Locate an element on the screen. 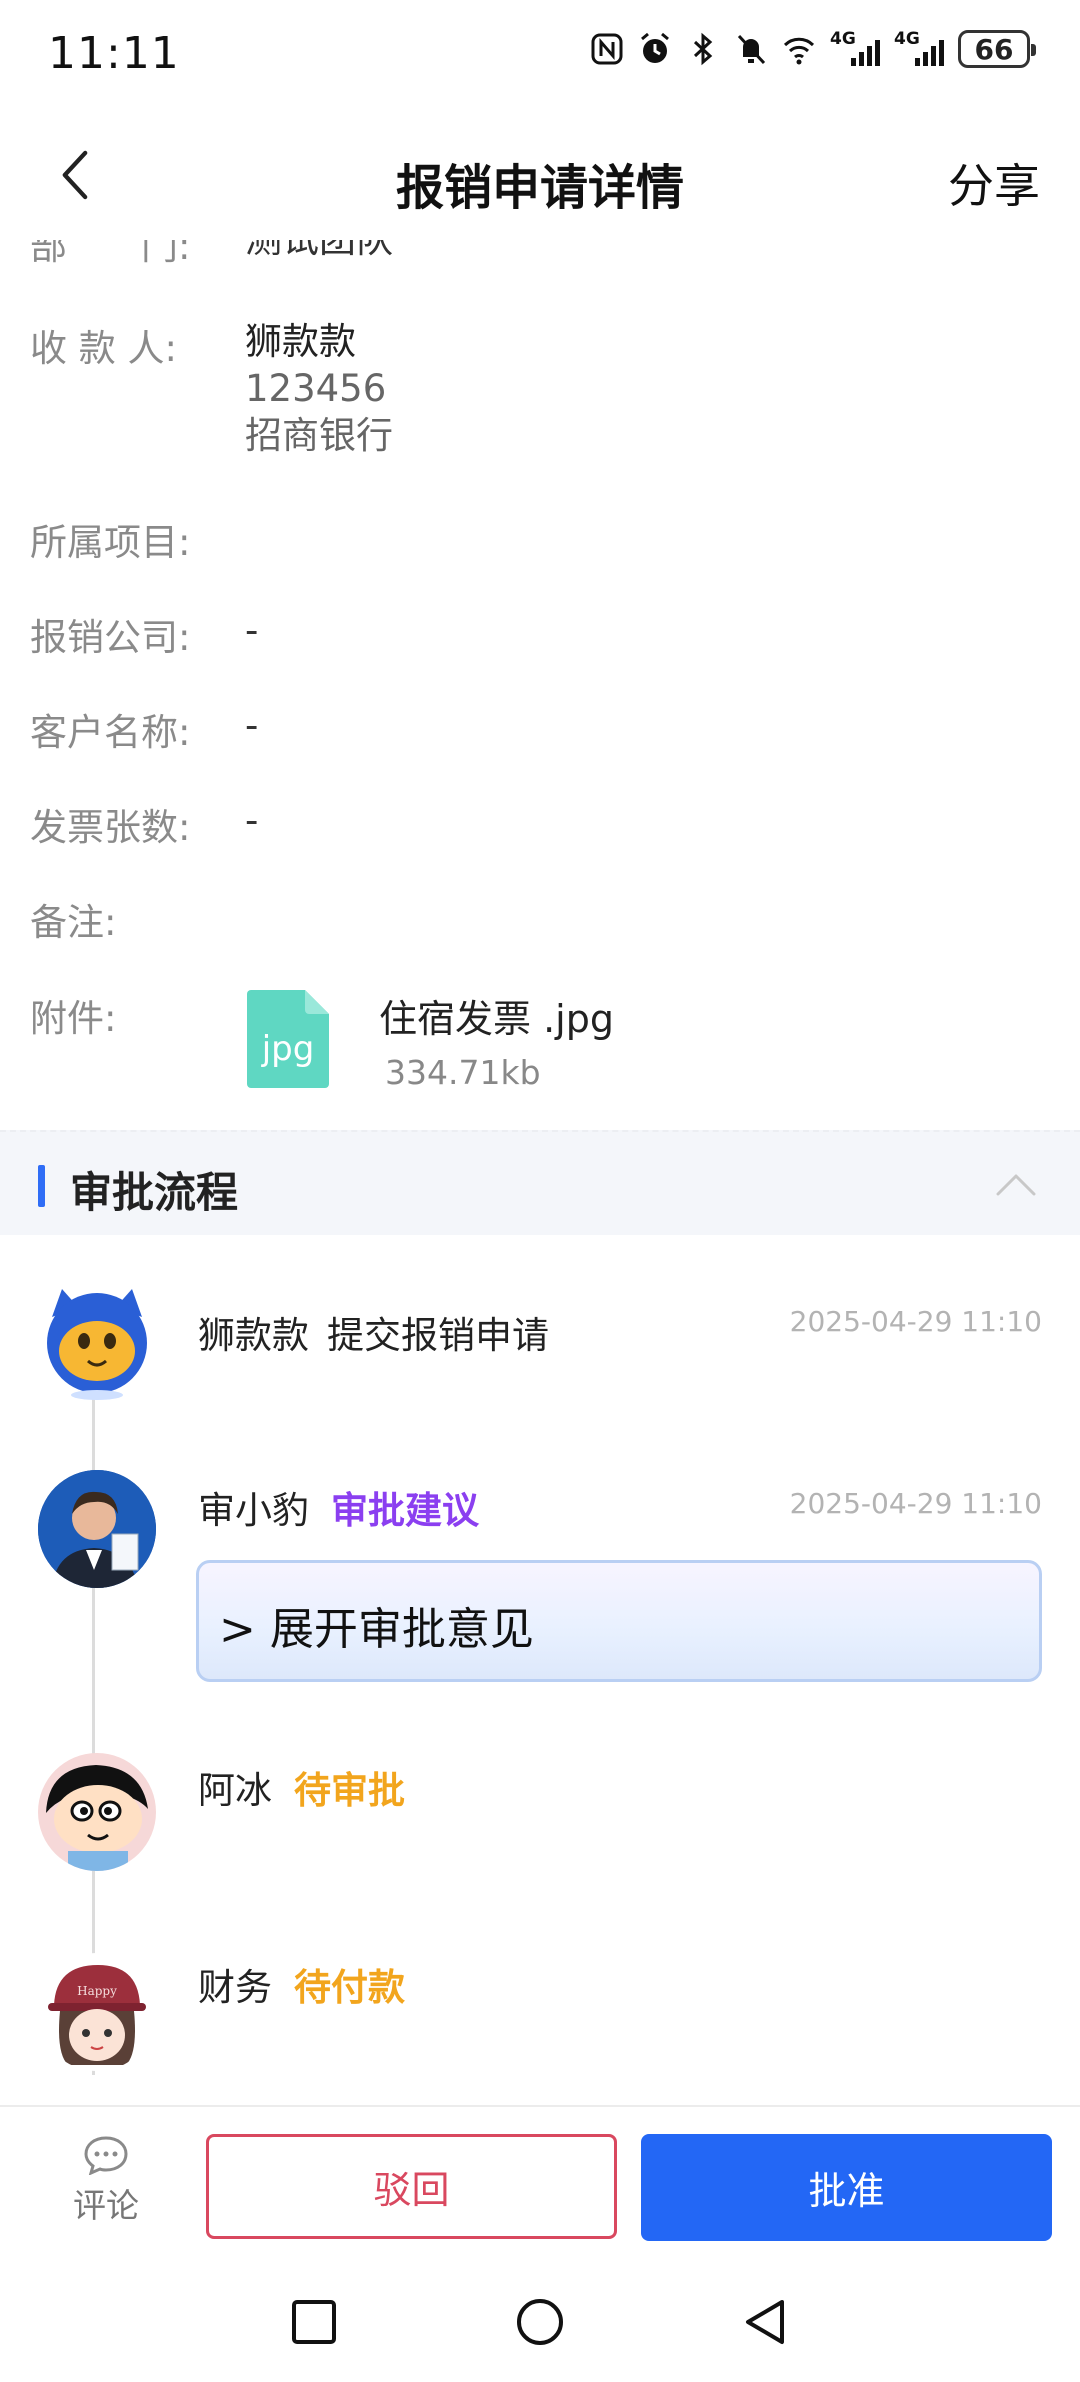 Image resolution: width=1080 pixels, height=2382 pixels. project-label: 所属项目: is located at coordinates (110, 542).